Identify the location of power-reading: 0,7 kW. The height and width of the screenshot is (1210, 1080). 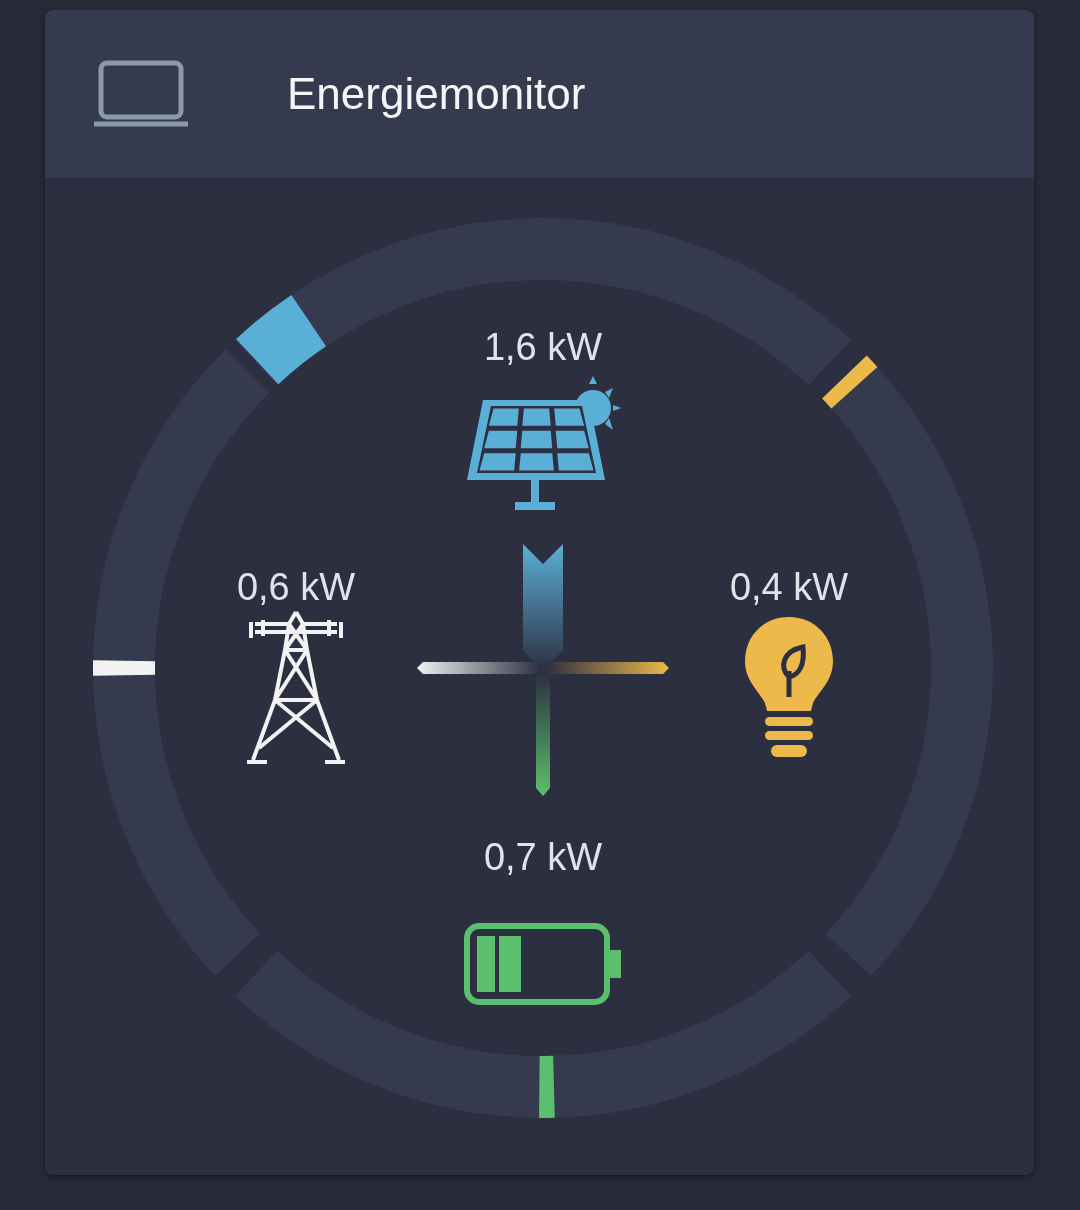
(543, 857).